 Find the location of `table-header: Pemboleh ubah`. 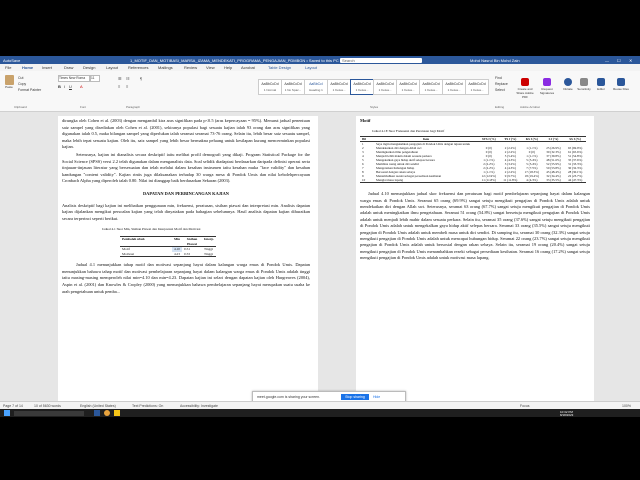

table-header: Pemboleh ubah is located at coordinates (133, 238).